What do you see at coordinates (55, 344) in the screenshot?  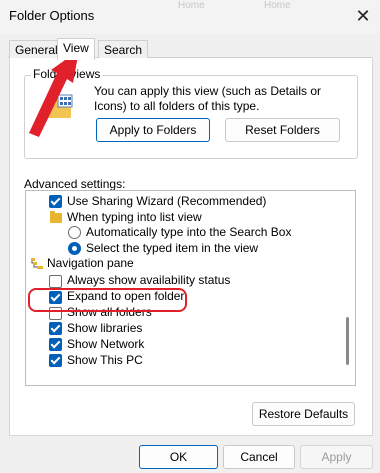 I see `checkbox-show-network` at bounding box center [55, 344].